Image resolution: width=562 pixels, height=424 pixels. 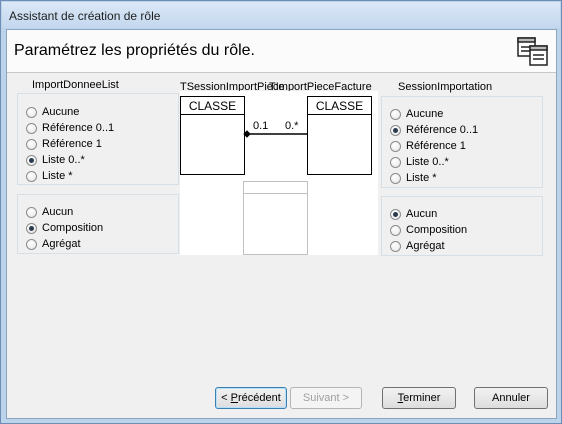 What do you see at coordinates (70, 128) in the screenshot?
I see `left-multiplicity-option: Référence 0..1` at bounding box center [70, 128].